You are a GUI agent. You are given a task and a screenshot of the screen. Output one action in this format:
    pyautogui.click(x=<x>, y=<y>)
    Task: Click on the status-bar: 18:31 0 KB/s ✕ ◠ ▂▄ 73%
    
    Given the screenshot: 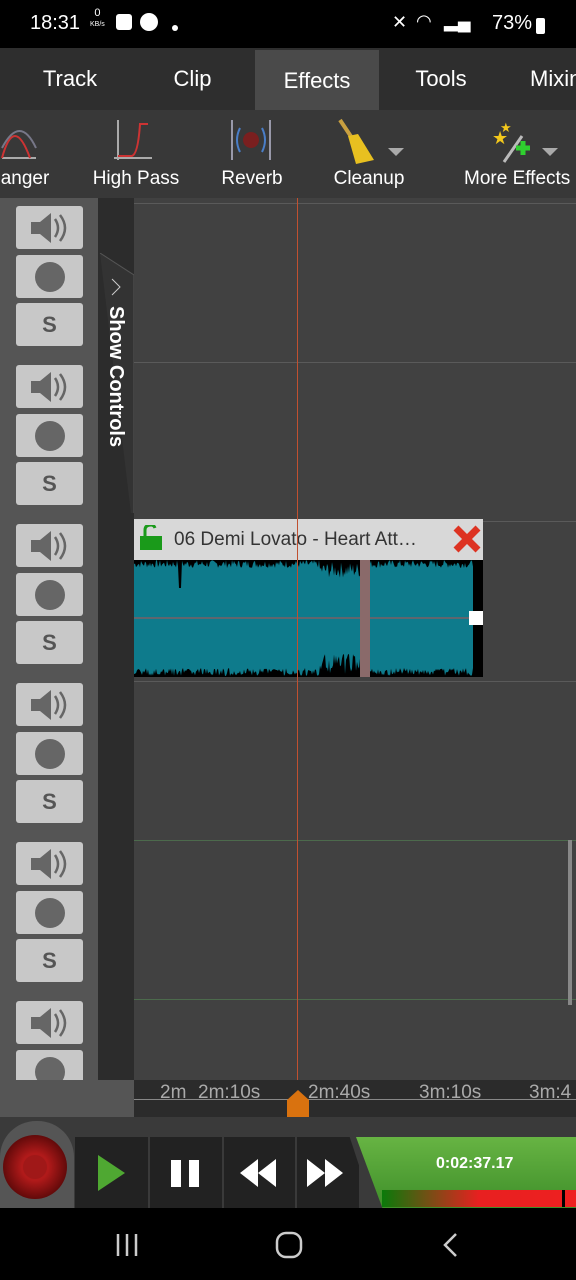 What is the action you would take?
    pyautogui.click(x=288, y=24)
    